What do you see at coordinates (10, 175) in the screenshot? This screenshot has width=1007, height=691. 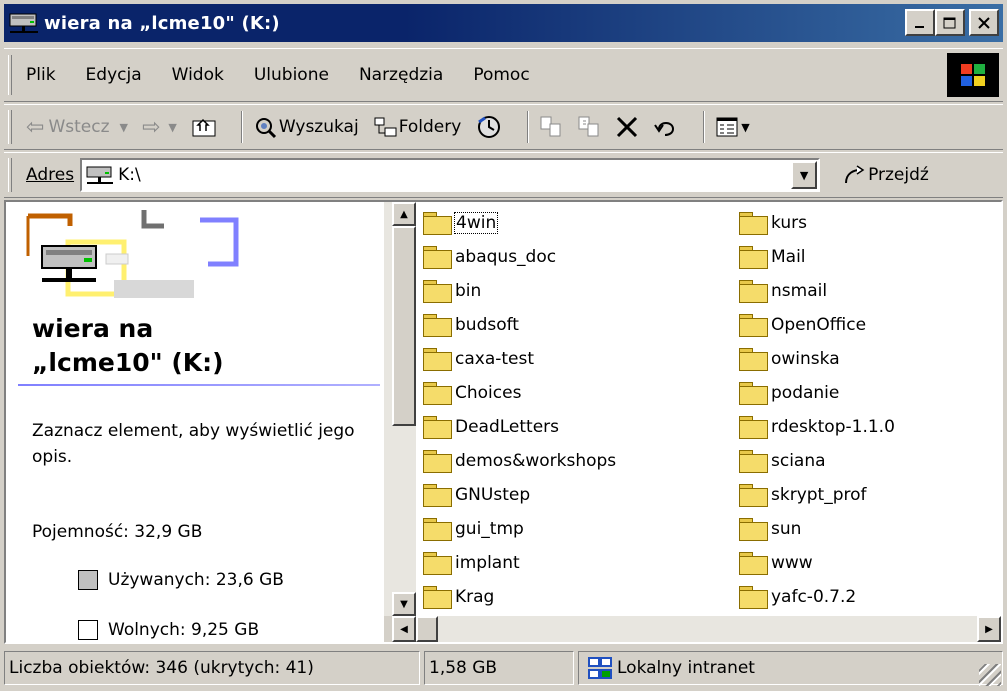 I see `address-grip` at bounding box center [10, 175].